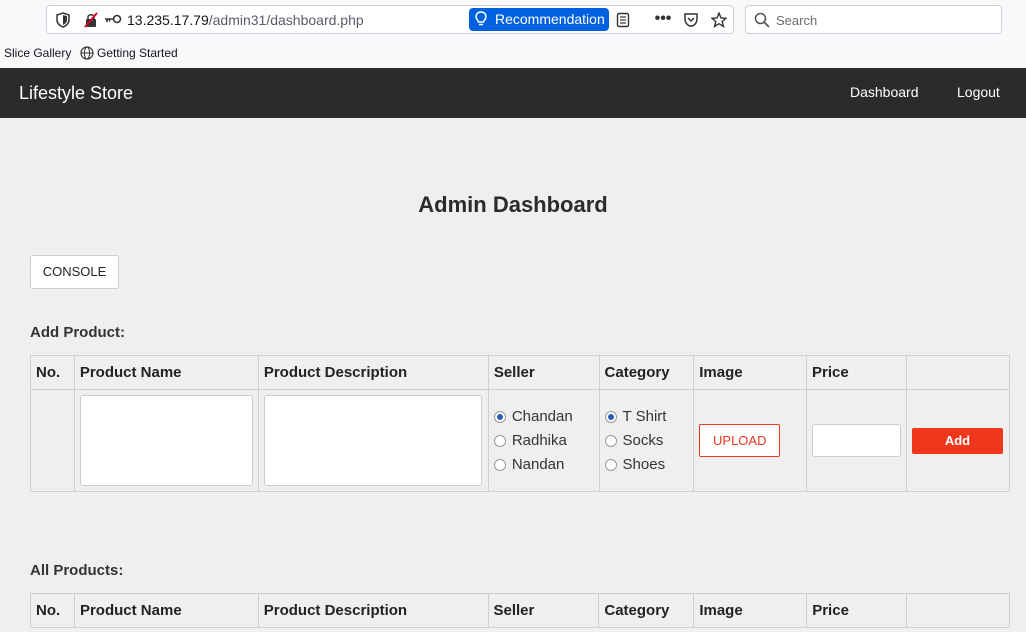 Image resolution: width=1026 pixels, height=632 pixels. Describe the element at coordinates (513, 93) in the screenshot. I see `app-navbar: Lifestyle Store Dashboard Logout` at that location.